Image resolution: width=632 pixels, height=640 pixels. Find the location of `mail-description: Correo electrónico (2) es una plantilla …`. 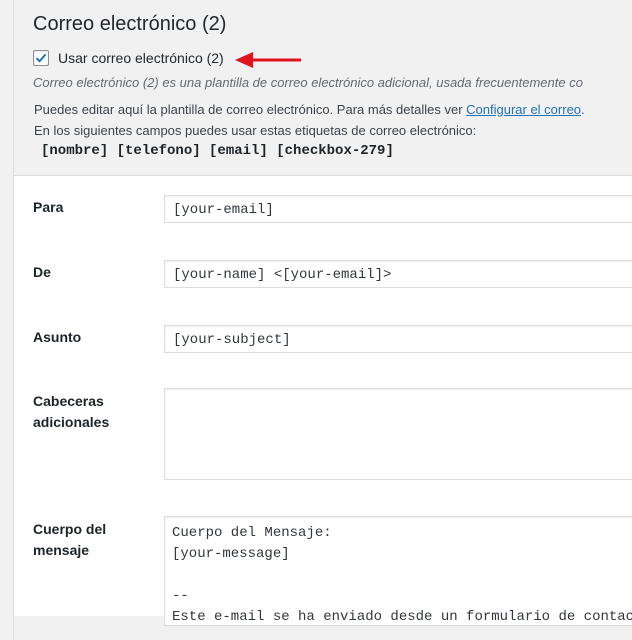

mail-description: Correo electrónico (2) es una plantilla … is located at coordinates (308, 82).